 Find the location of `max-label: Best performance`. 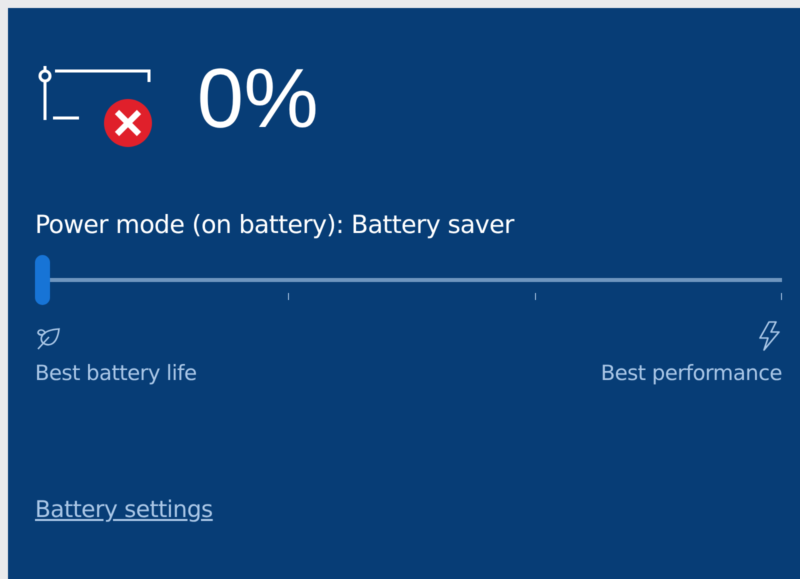

max-label: Best performance is located at coordinates (691, 373).